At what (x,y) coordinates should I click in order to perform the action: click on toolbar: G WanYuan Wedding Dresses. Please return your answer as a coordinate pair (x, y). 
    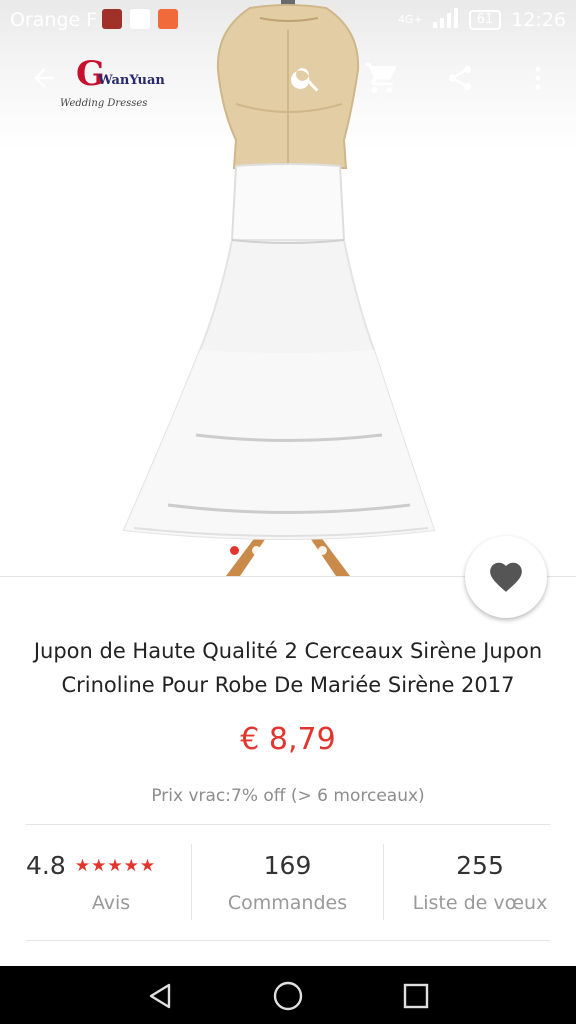
    Looking at the image, I should click on (288, 84).